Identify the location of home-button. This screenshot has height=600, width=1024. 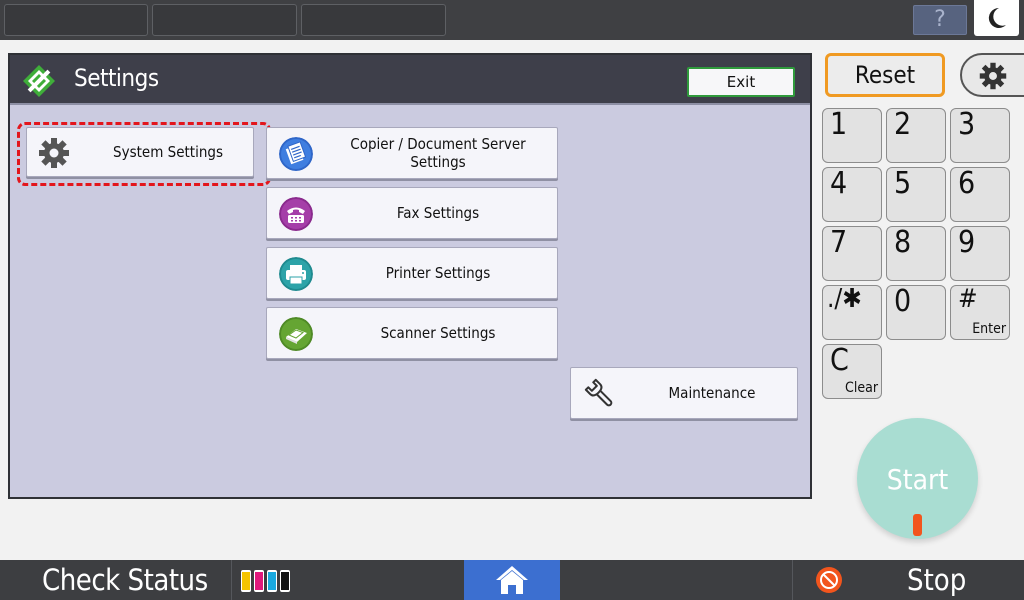
(512, 580).